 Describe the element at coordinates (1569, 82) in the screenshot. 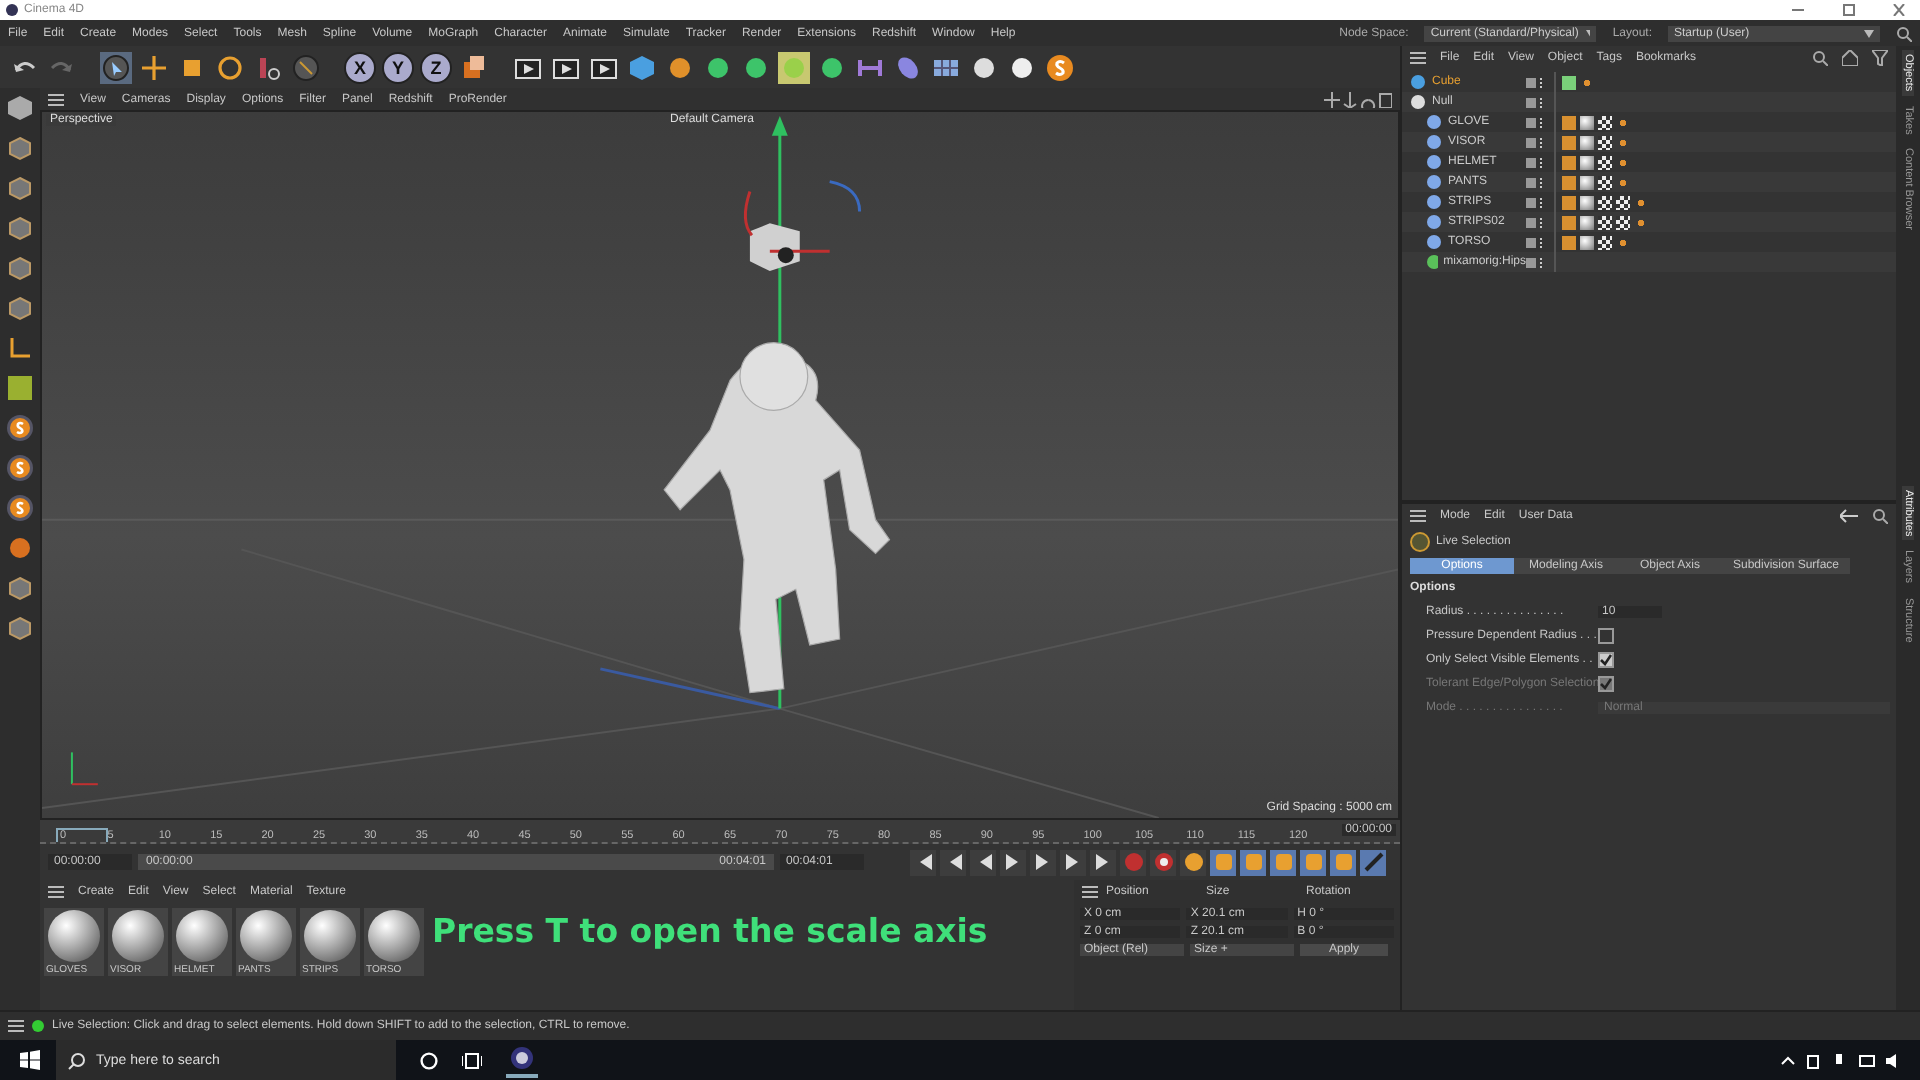

I see `checkmark-tag-icon` at that location.